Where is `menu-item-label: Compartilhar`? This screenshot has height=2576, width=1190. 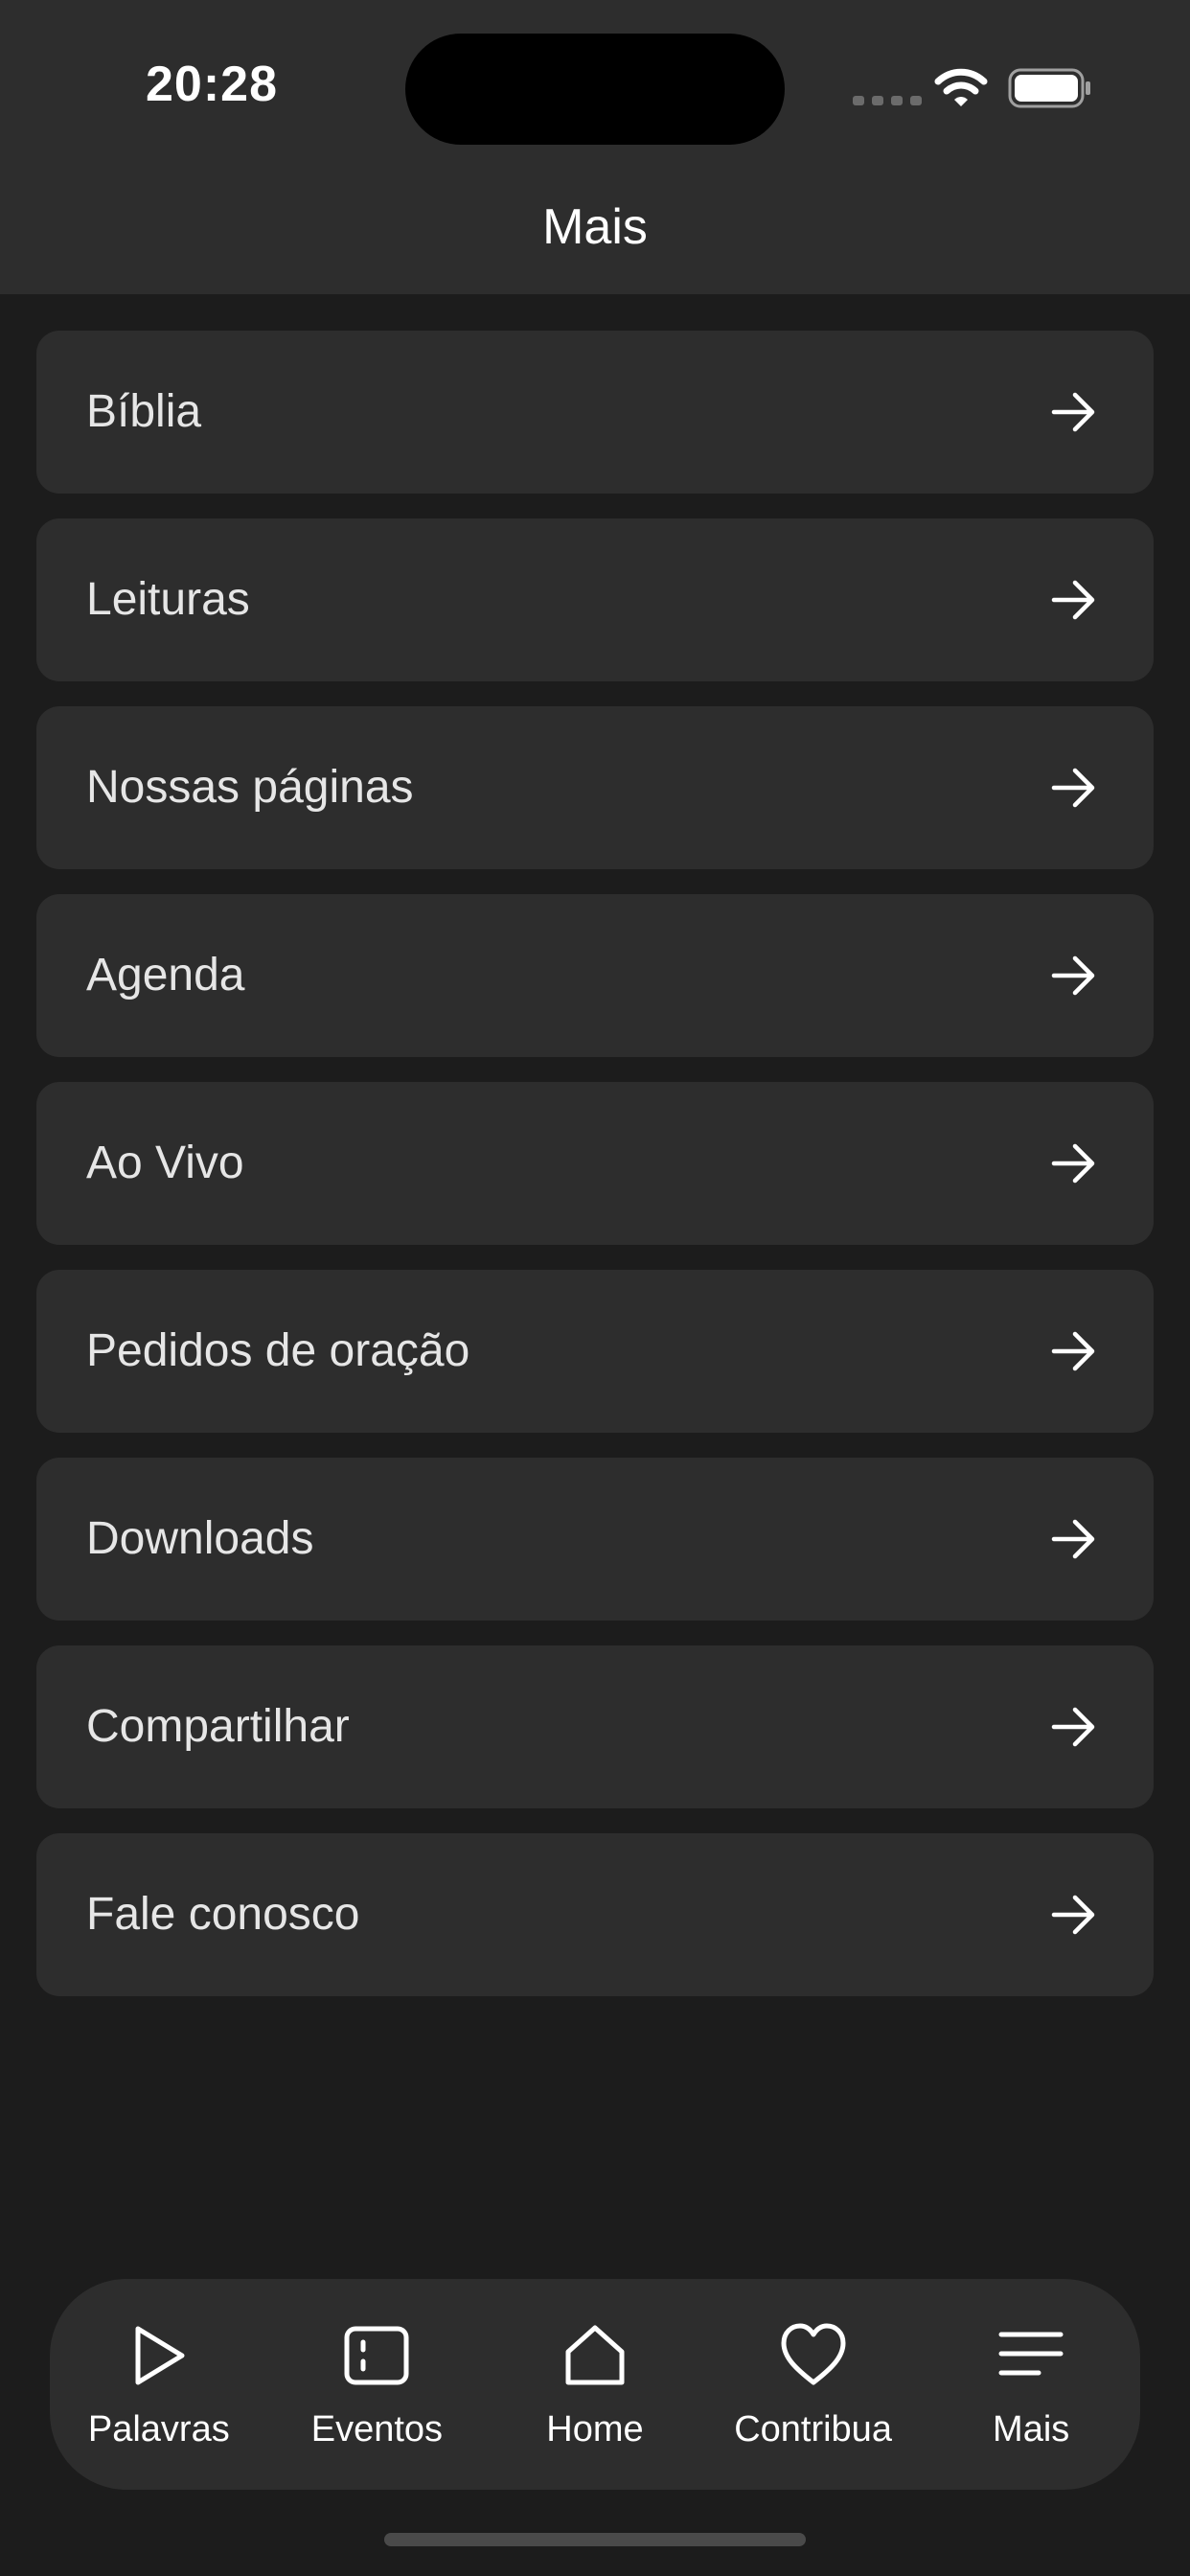 menu-item-label: Compartilhar is located at coordinates (218, 1726).